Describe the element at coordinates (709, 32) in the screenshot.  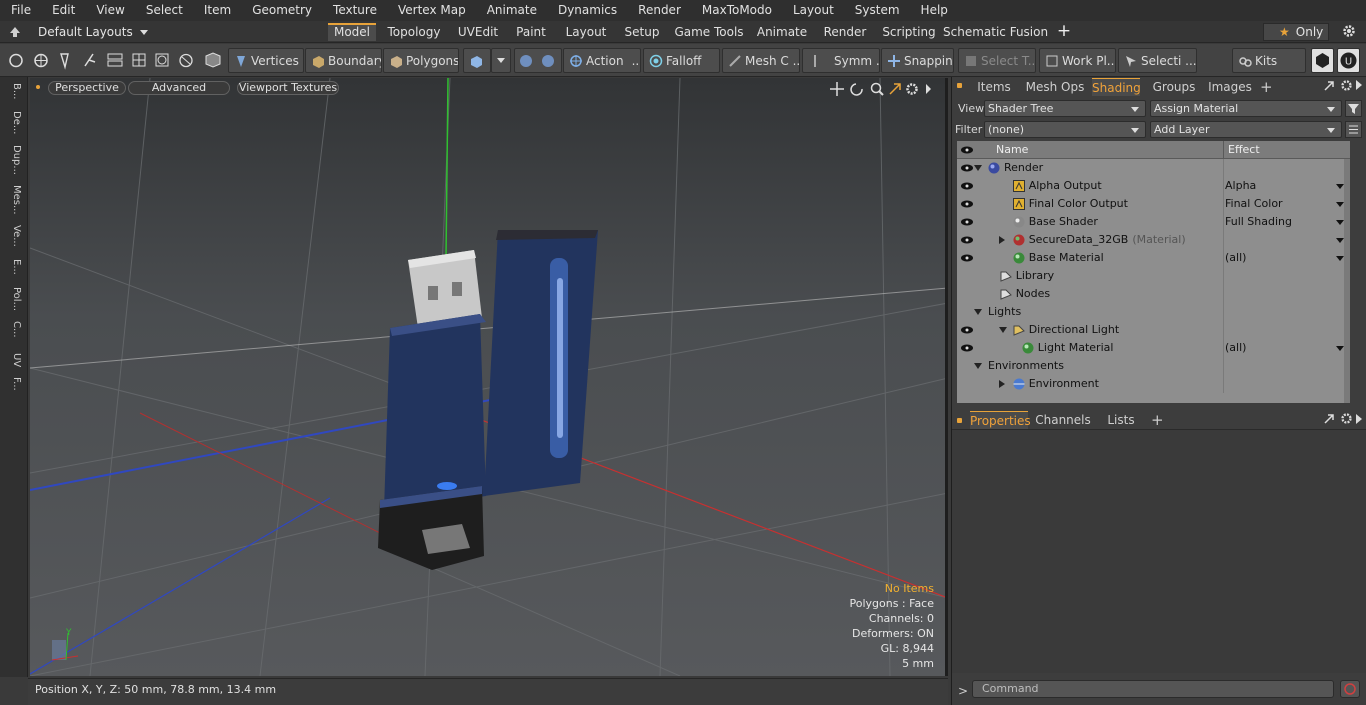
I see `tab-game-tools: Game Tools` at that location.